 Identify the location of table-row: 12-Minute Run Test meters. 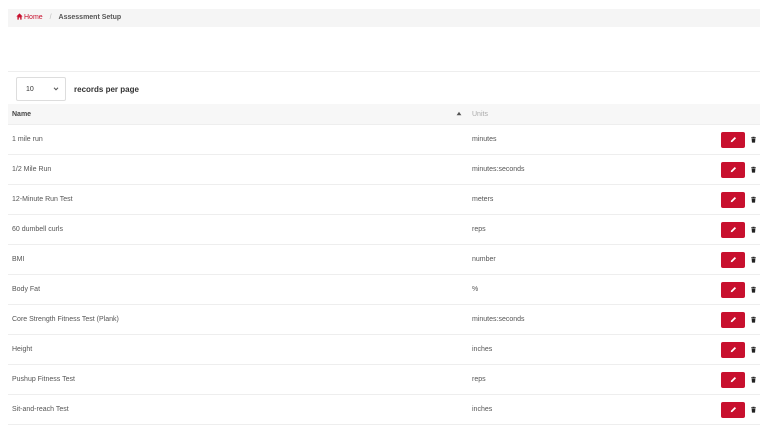
(384, 199).